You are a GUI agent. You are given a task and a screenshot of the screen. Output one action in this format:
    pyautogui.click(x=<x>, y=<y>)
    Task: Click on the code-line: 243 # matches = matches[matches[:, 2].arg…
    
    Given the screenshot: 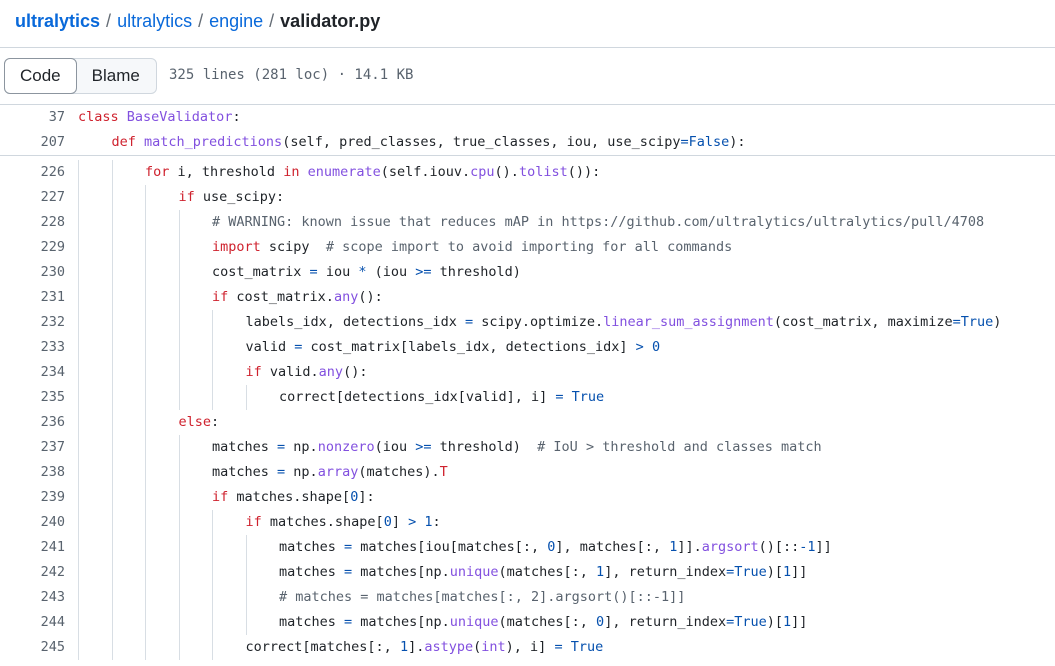 What is the action you would take?
    pyautogui.click(x=527, y=597)
    